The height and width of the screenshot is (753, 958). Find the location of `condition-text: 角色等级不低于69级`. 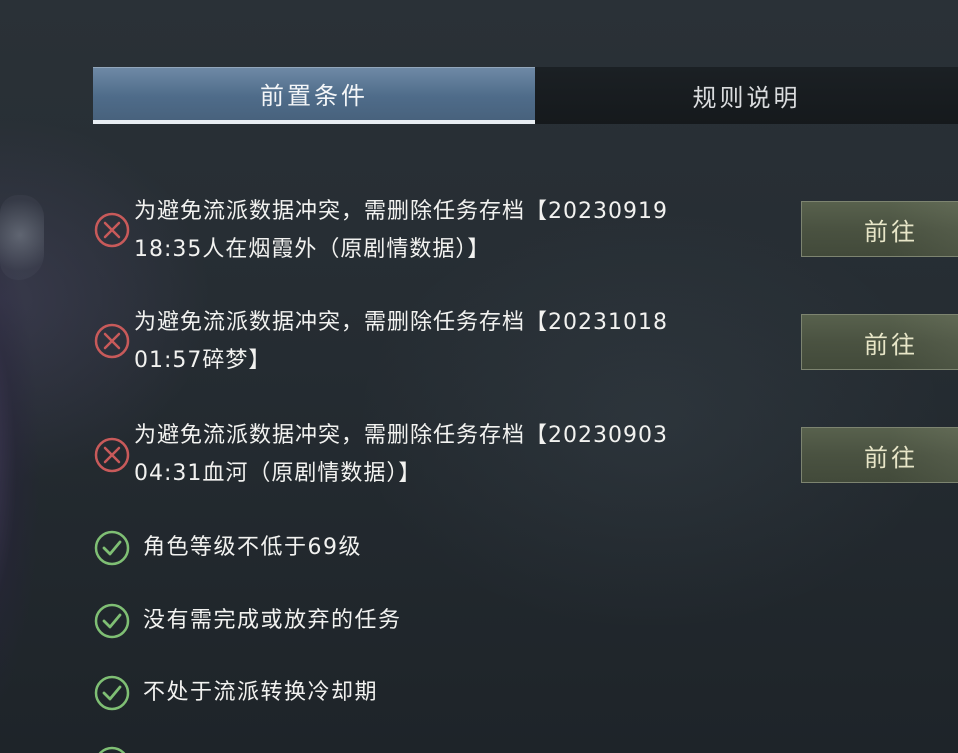

condition-text: 角色等级不低于69级 is located at coordinates (252, 547).